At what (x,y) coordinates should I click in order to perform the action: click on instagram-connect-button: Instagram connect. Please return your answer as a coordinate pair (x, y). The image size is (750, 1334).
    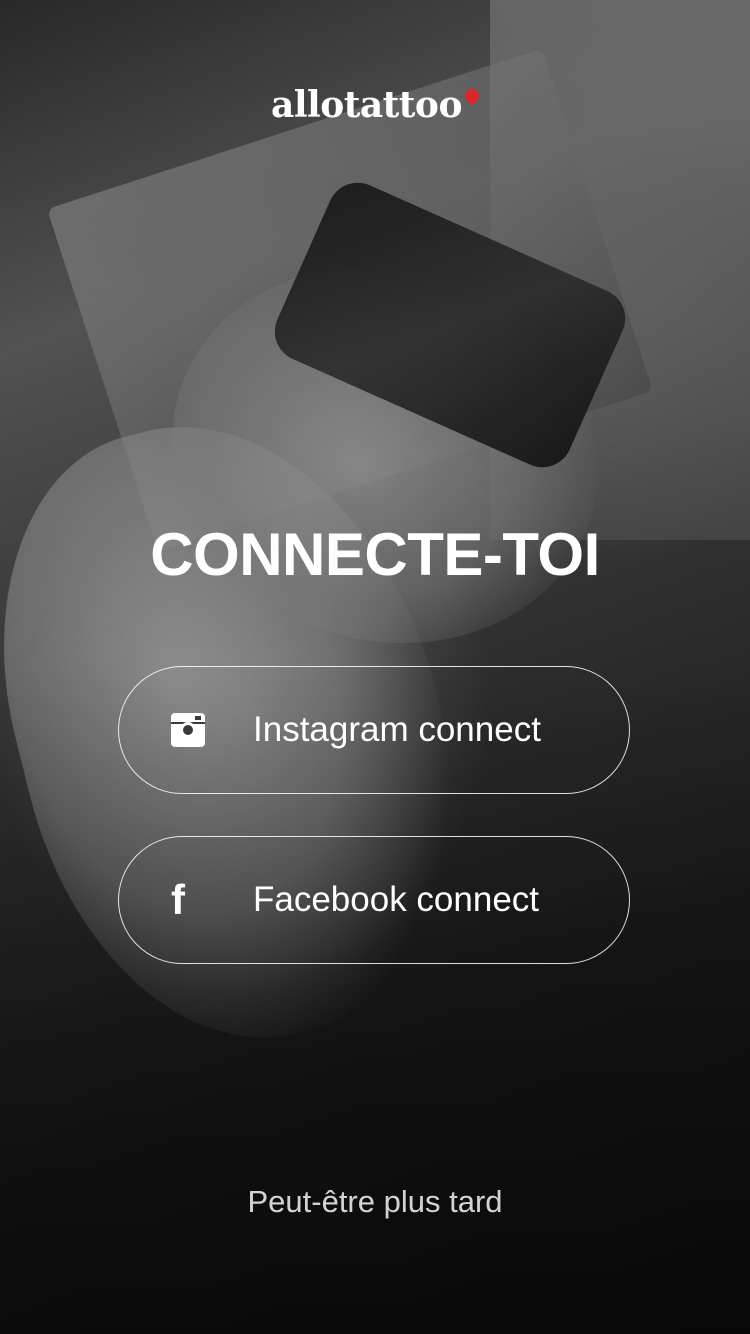
    Looking at the image, I should click on (374, 730).